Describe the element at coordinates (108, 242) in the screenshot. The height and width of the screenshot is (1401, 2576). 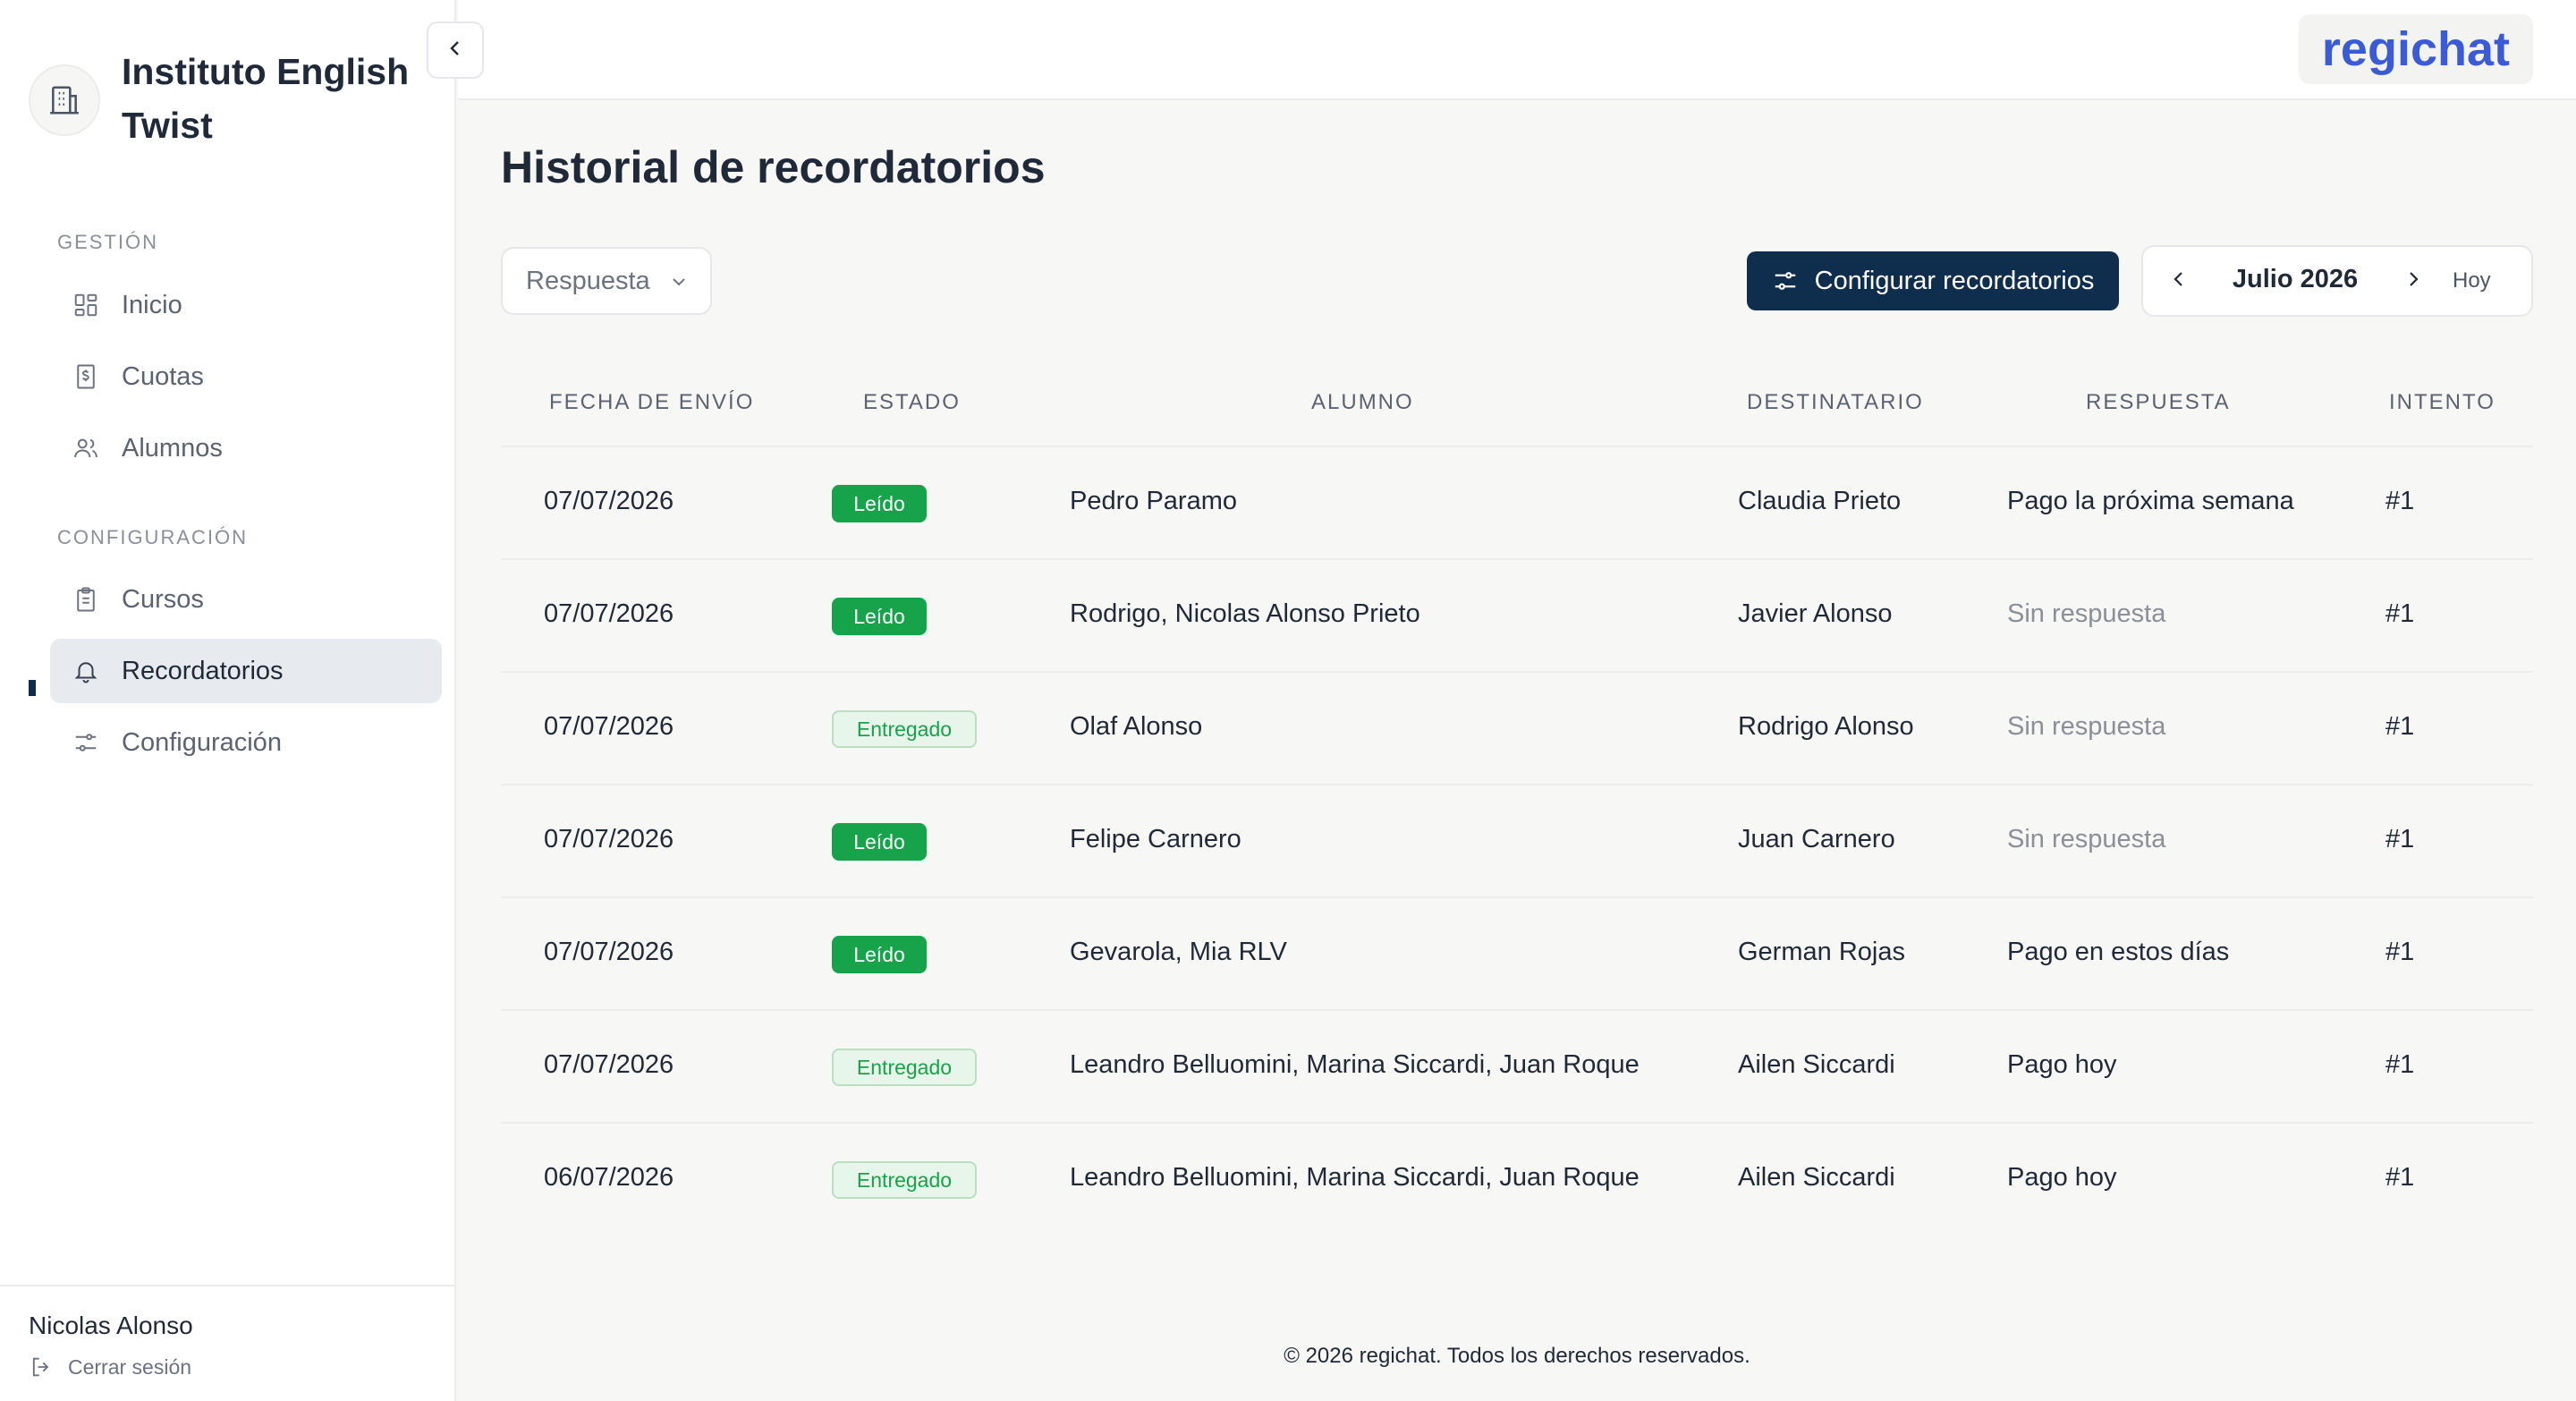
I see `section-label-gestion: GESTIÓN` at that location.